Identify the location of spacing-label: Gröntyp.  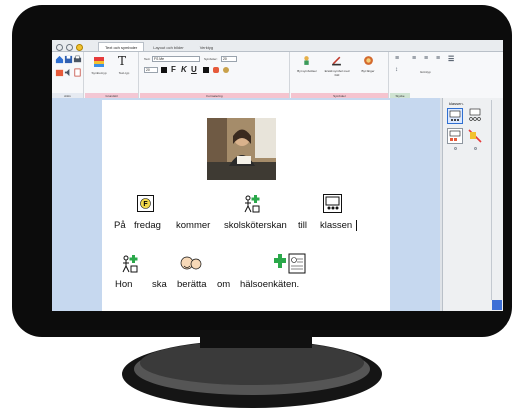
(425, 72).